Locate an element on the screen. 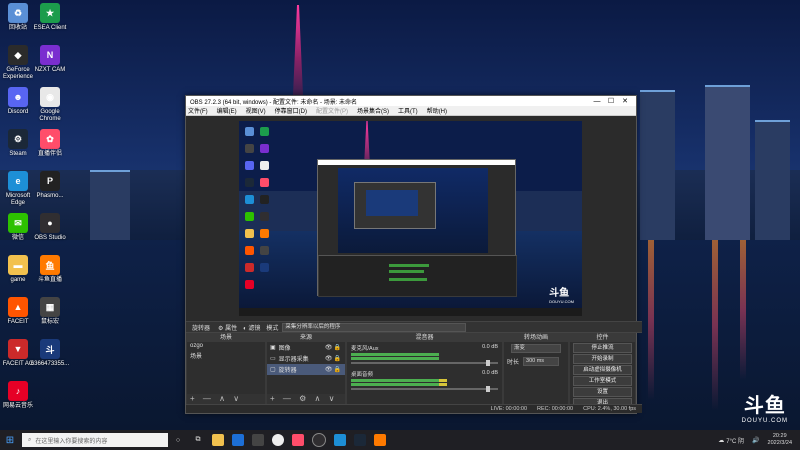 Image resolution: width=800 pixels, height=450 pixels. menu-docks: 停靠窗口(D) is located at coordinates (291, 110).